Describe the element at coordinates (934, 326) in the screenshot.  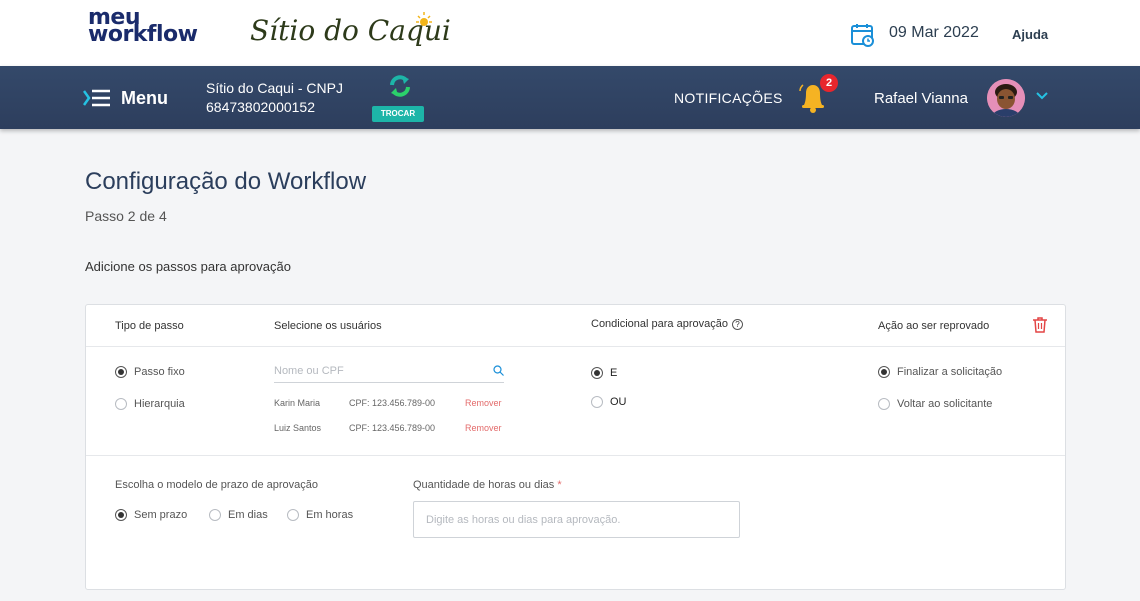
I see `header-reject-action: Ação ao ser reprovado` at that location.